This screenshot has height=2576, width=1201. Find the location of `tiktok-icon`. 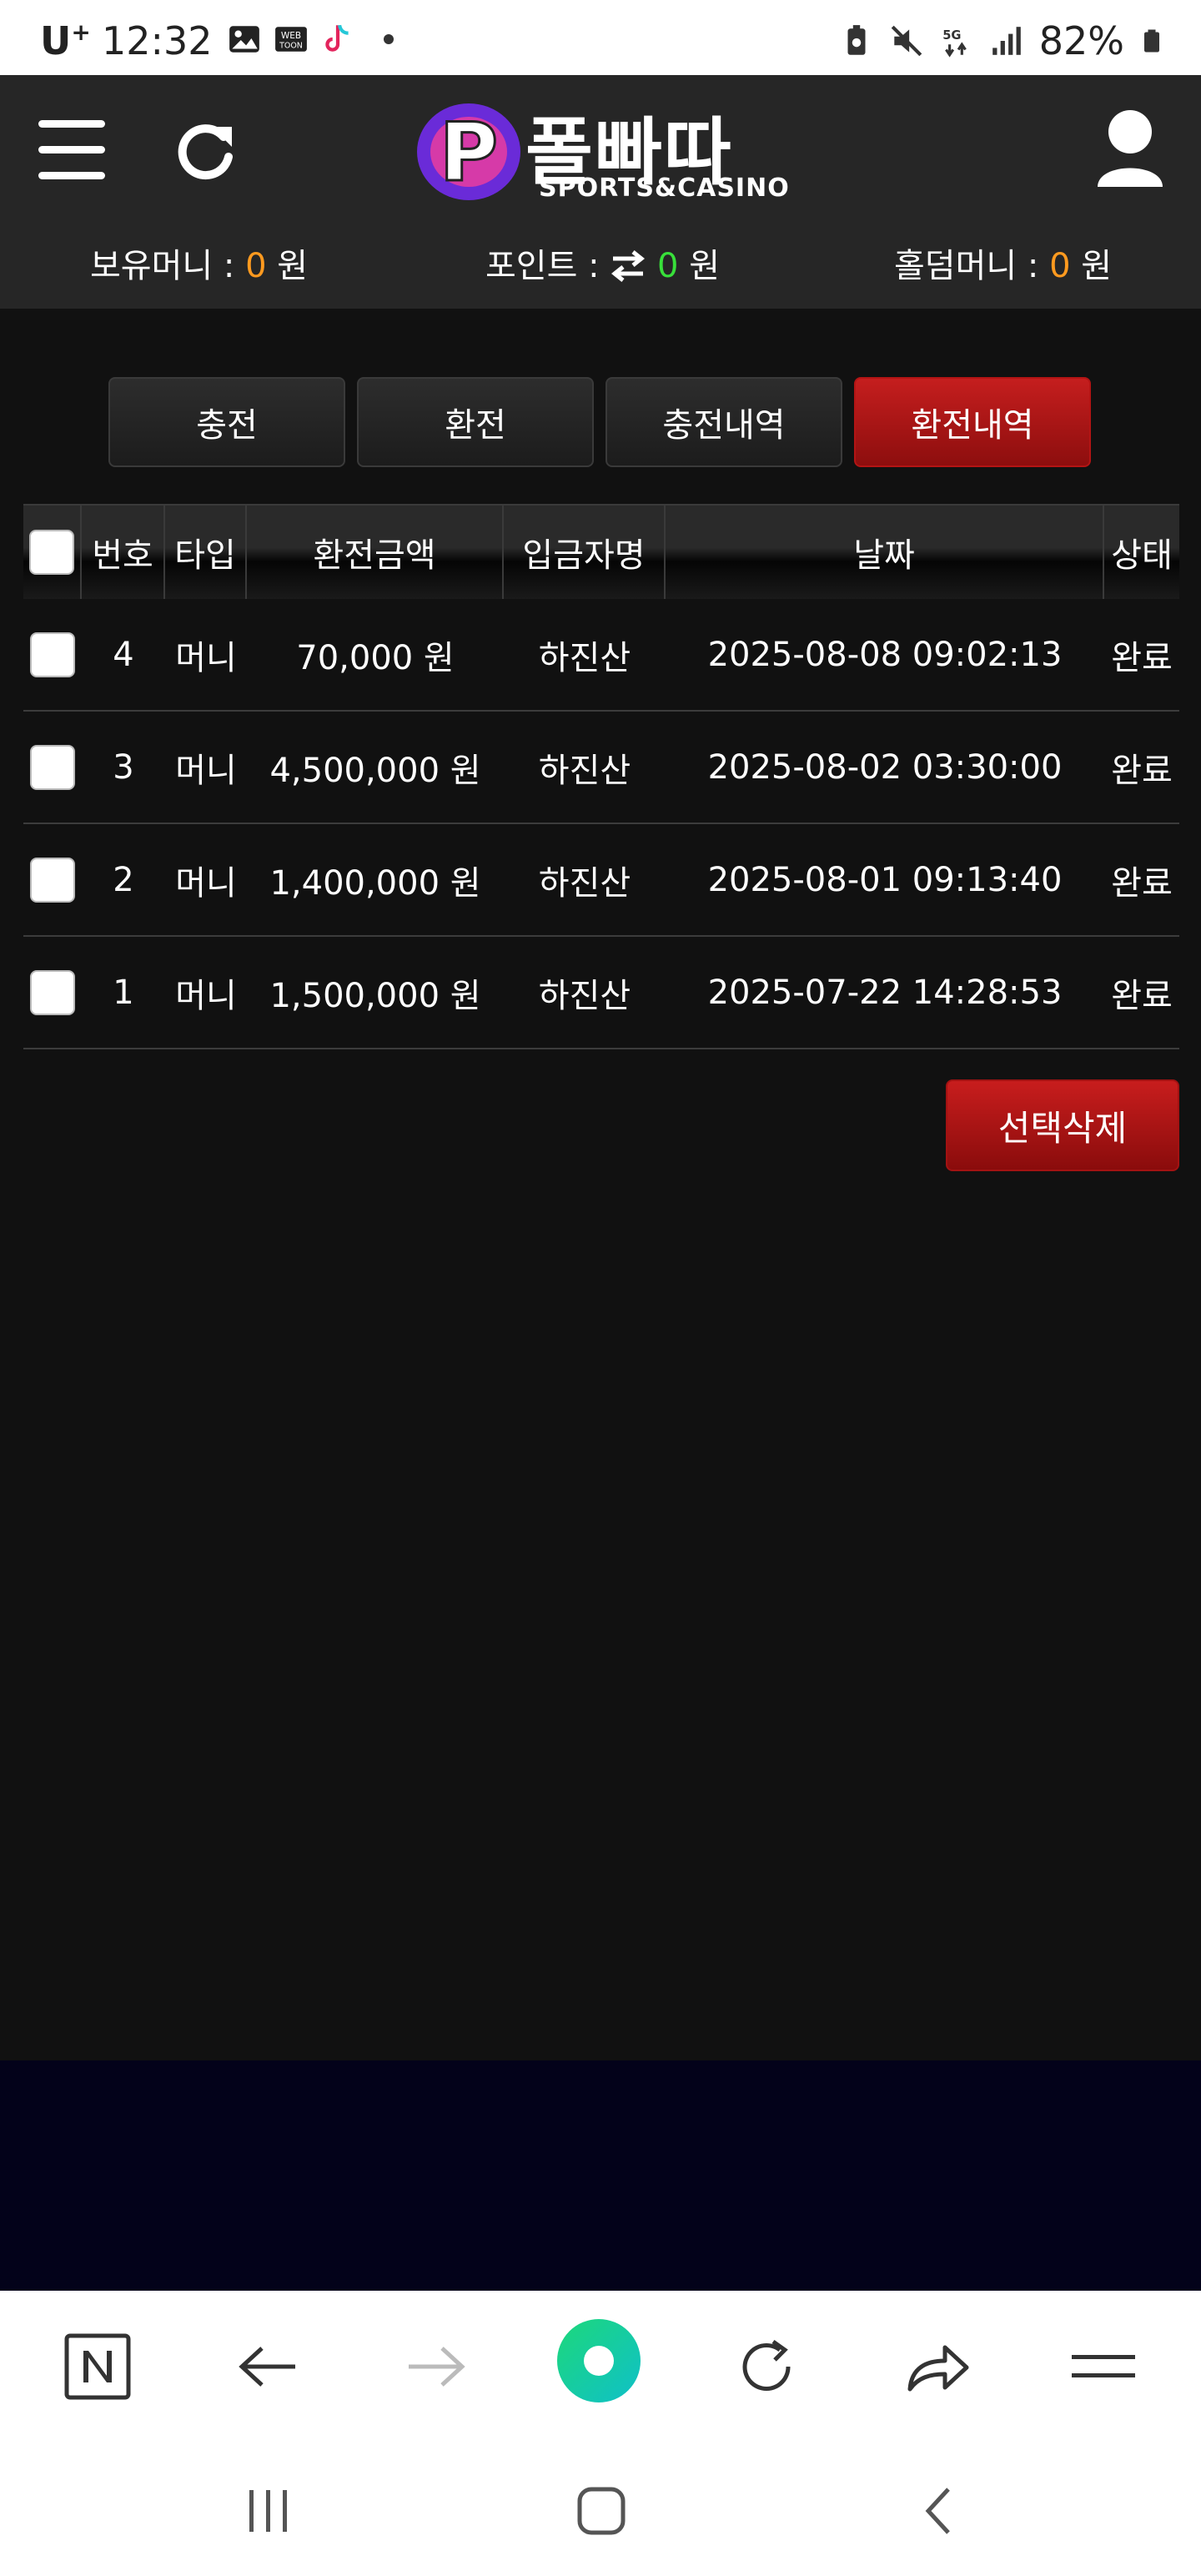

tiktok-icon is located at coordinates (337, 38).